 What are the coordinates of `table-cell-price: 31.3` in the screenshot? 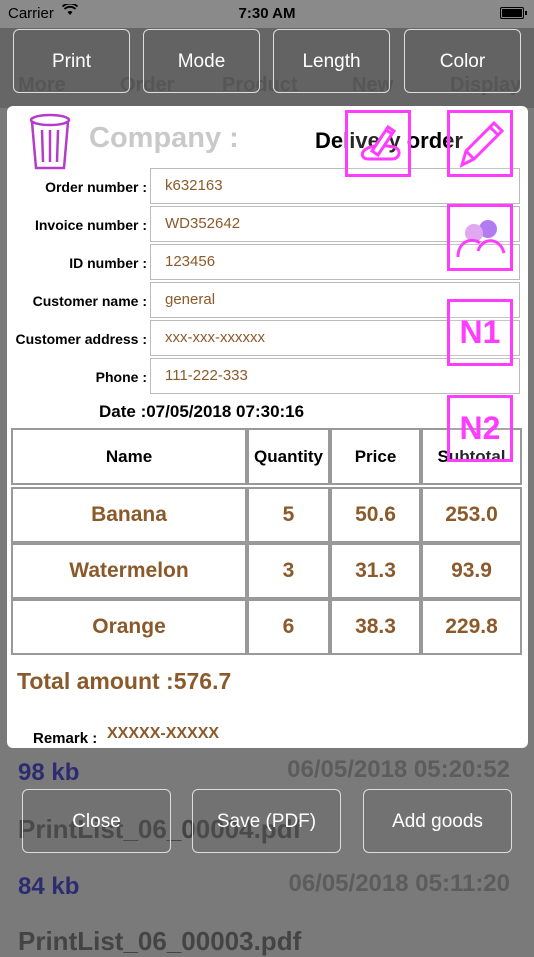 It's located at (375, 571).